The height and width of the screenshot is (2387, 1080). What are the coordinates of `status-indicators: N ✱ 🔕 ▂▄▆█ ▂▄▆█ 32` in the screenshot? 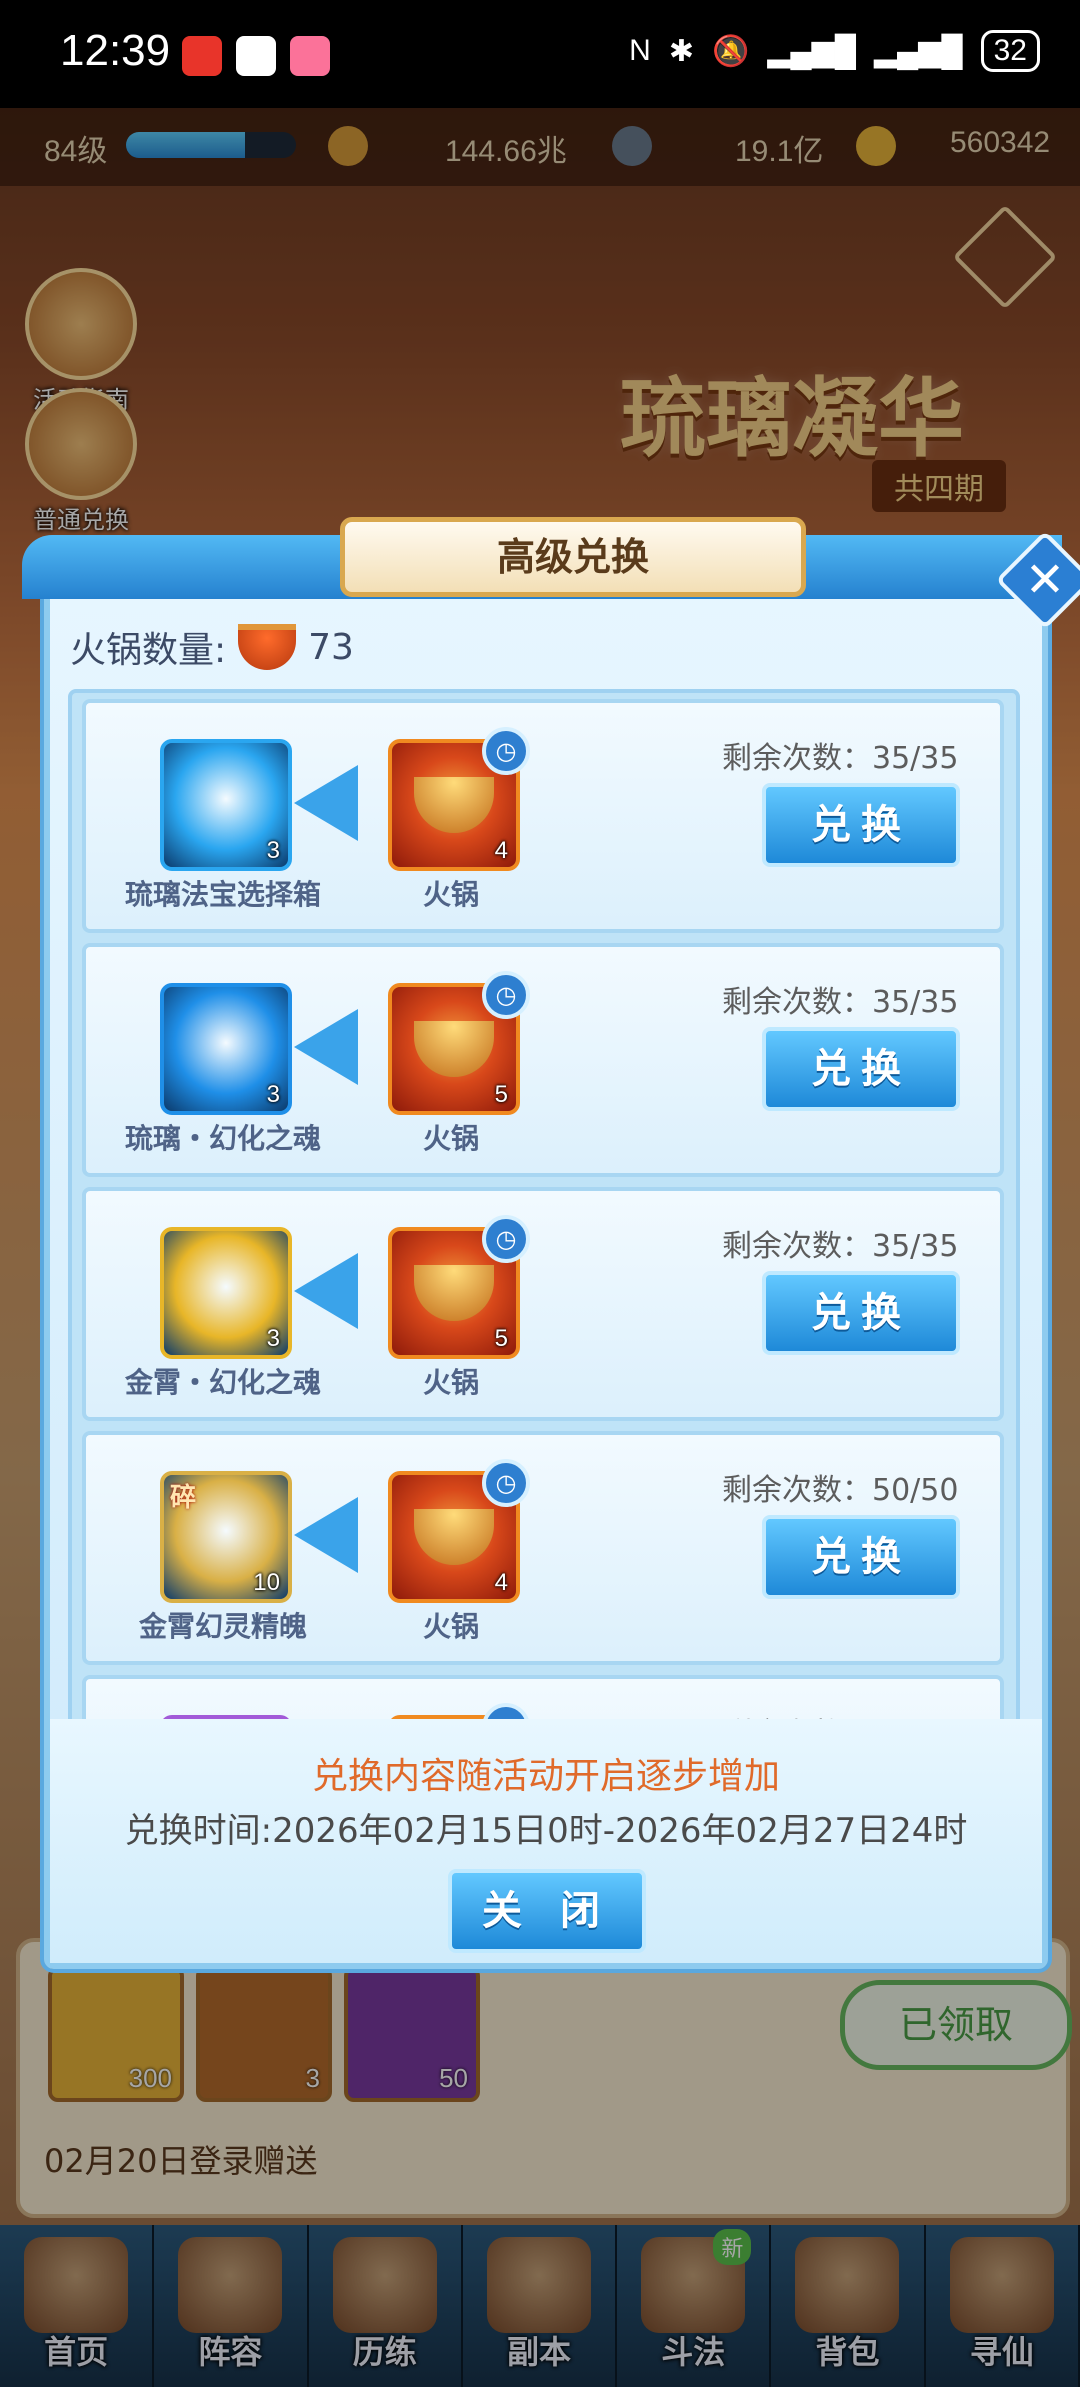 It's located at (834, 51).